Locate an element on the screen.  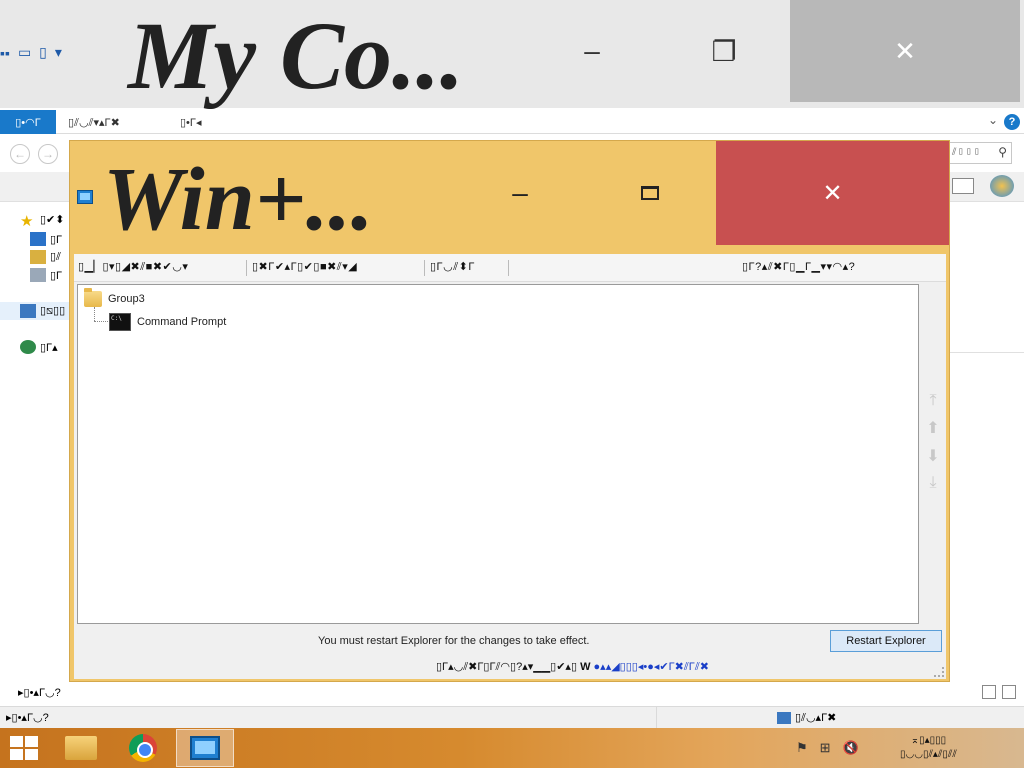
winx-editor-icon is located at coordinates (205, 748).